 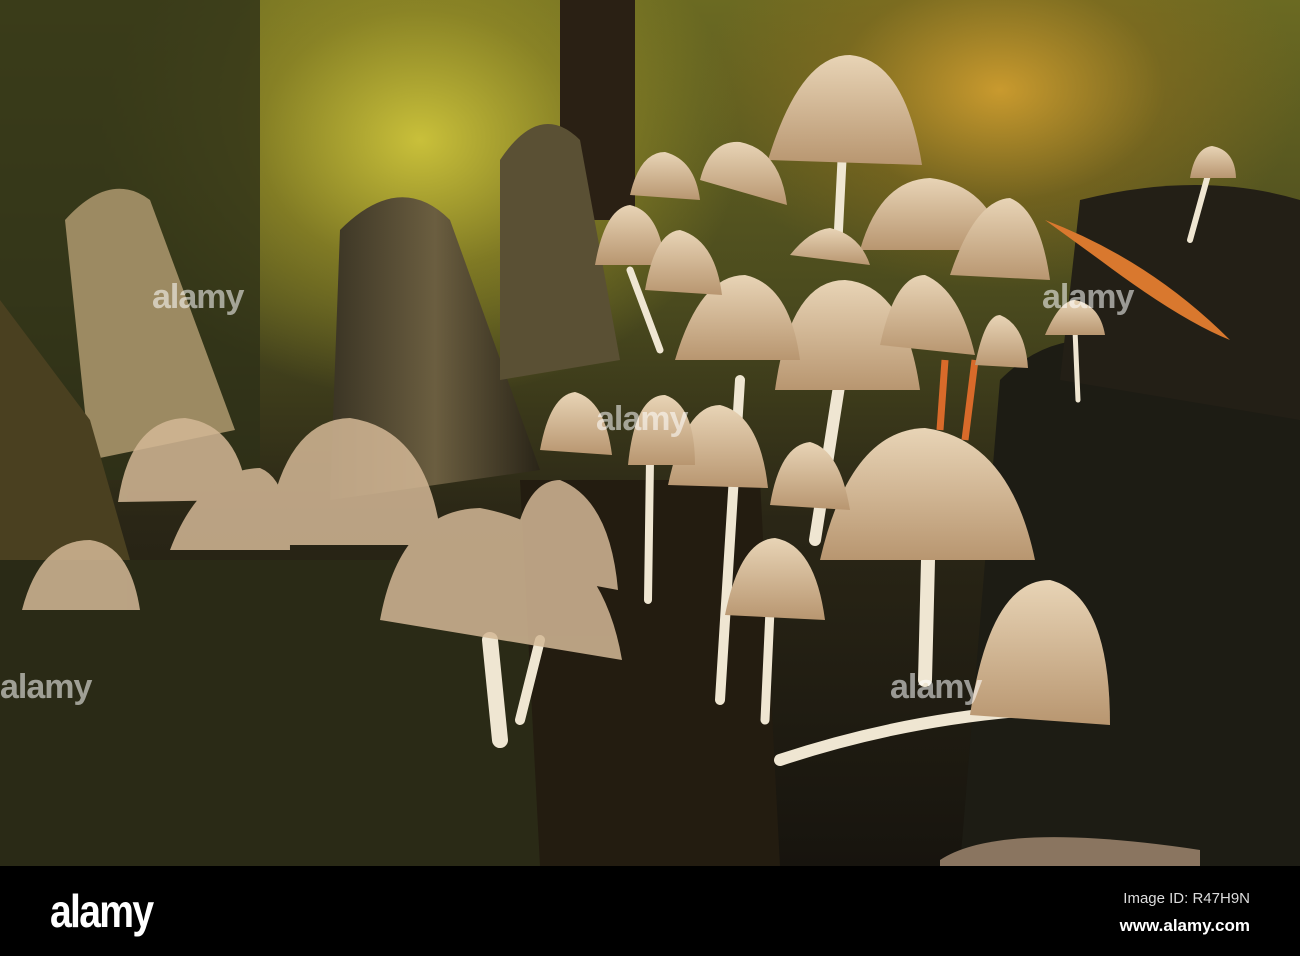 What do you see at coordinates (1186, 898) in the screenshot?
I see `image-id: Image ID: R47H9N` at bounding box center [1186, 898].